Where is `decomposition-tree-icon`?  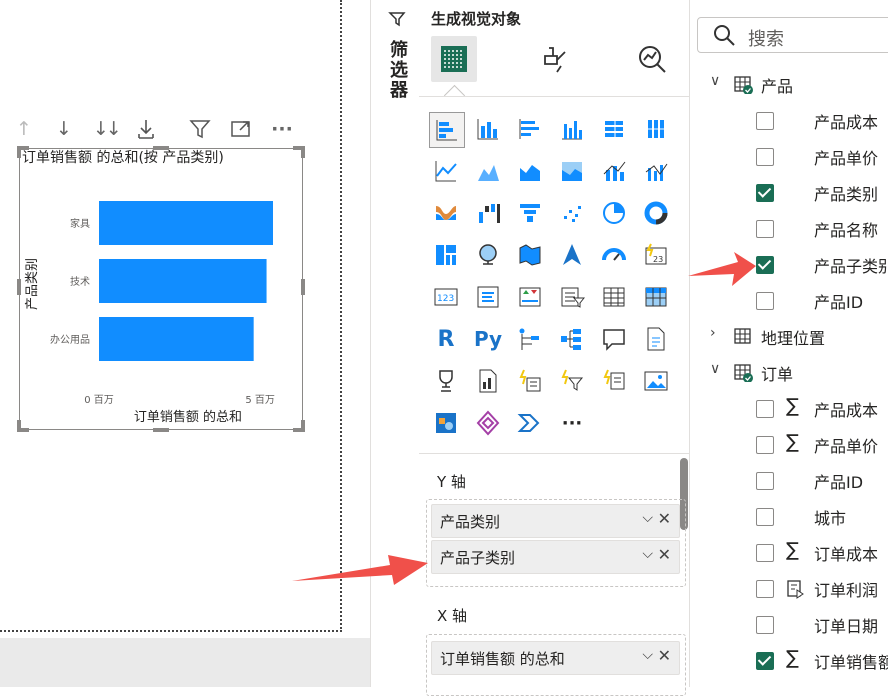 decomposition-tree-icon is located at coordinates (572, 339).